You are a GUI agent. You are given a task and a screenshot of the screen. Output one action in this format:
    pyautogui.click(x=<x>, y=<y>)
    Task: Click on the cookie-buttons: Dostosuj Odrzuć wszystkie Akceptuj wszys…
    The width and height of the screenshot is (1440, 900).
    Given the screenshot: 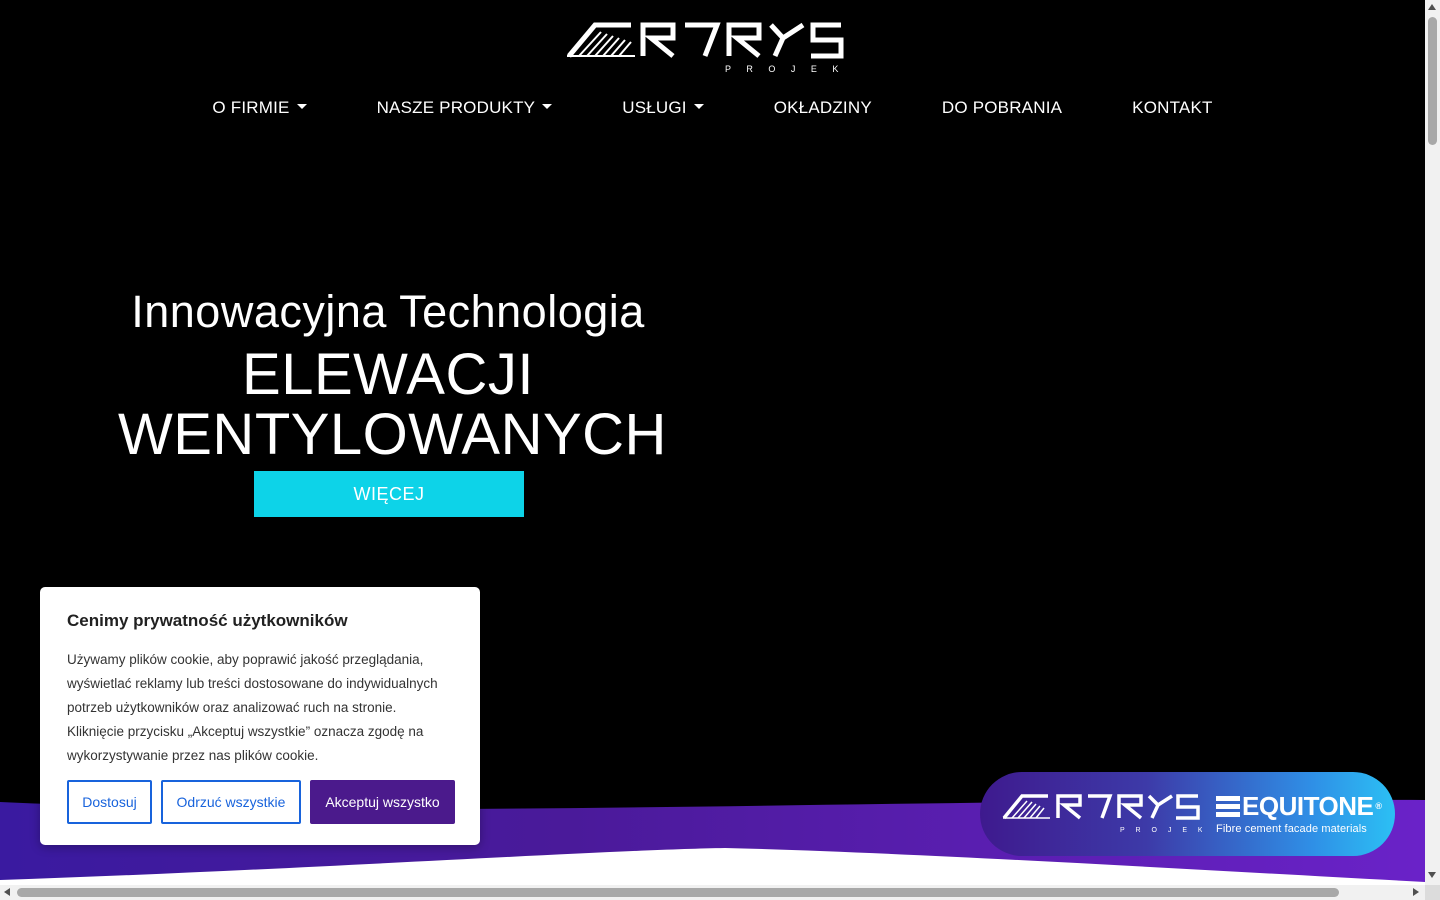 What is the action you would take?
    pyautogui.click(x=261, y=802)
    